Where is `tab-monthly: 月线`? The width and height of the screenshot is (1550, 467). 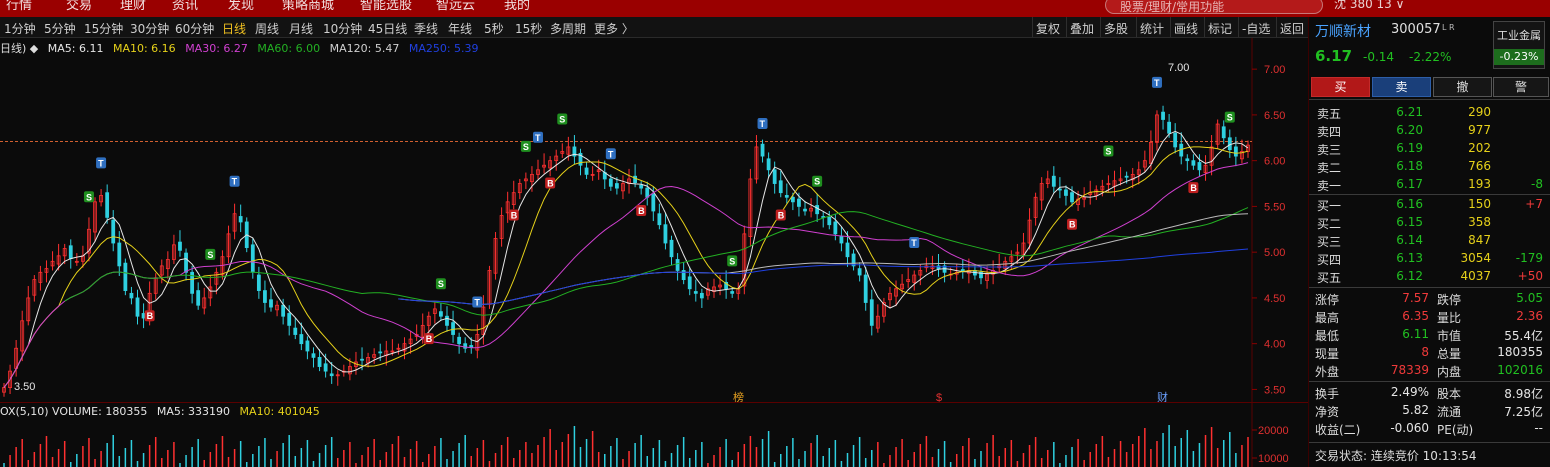 tab-monthly: 月线 is located at coordinates (301, 28).